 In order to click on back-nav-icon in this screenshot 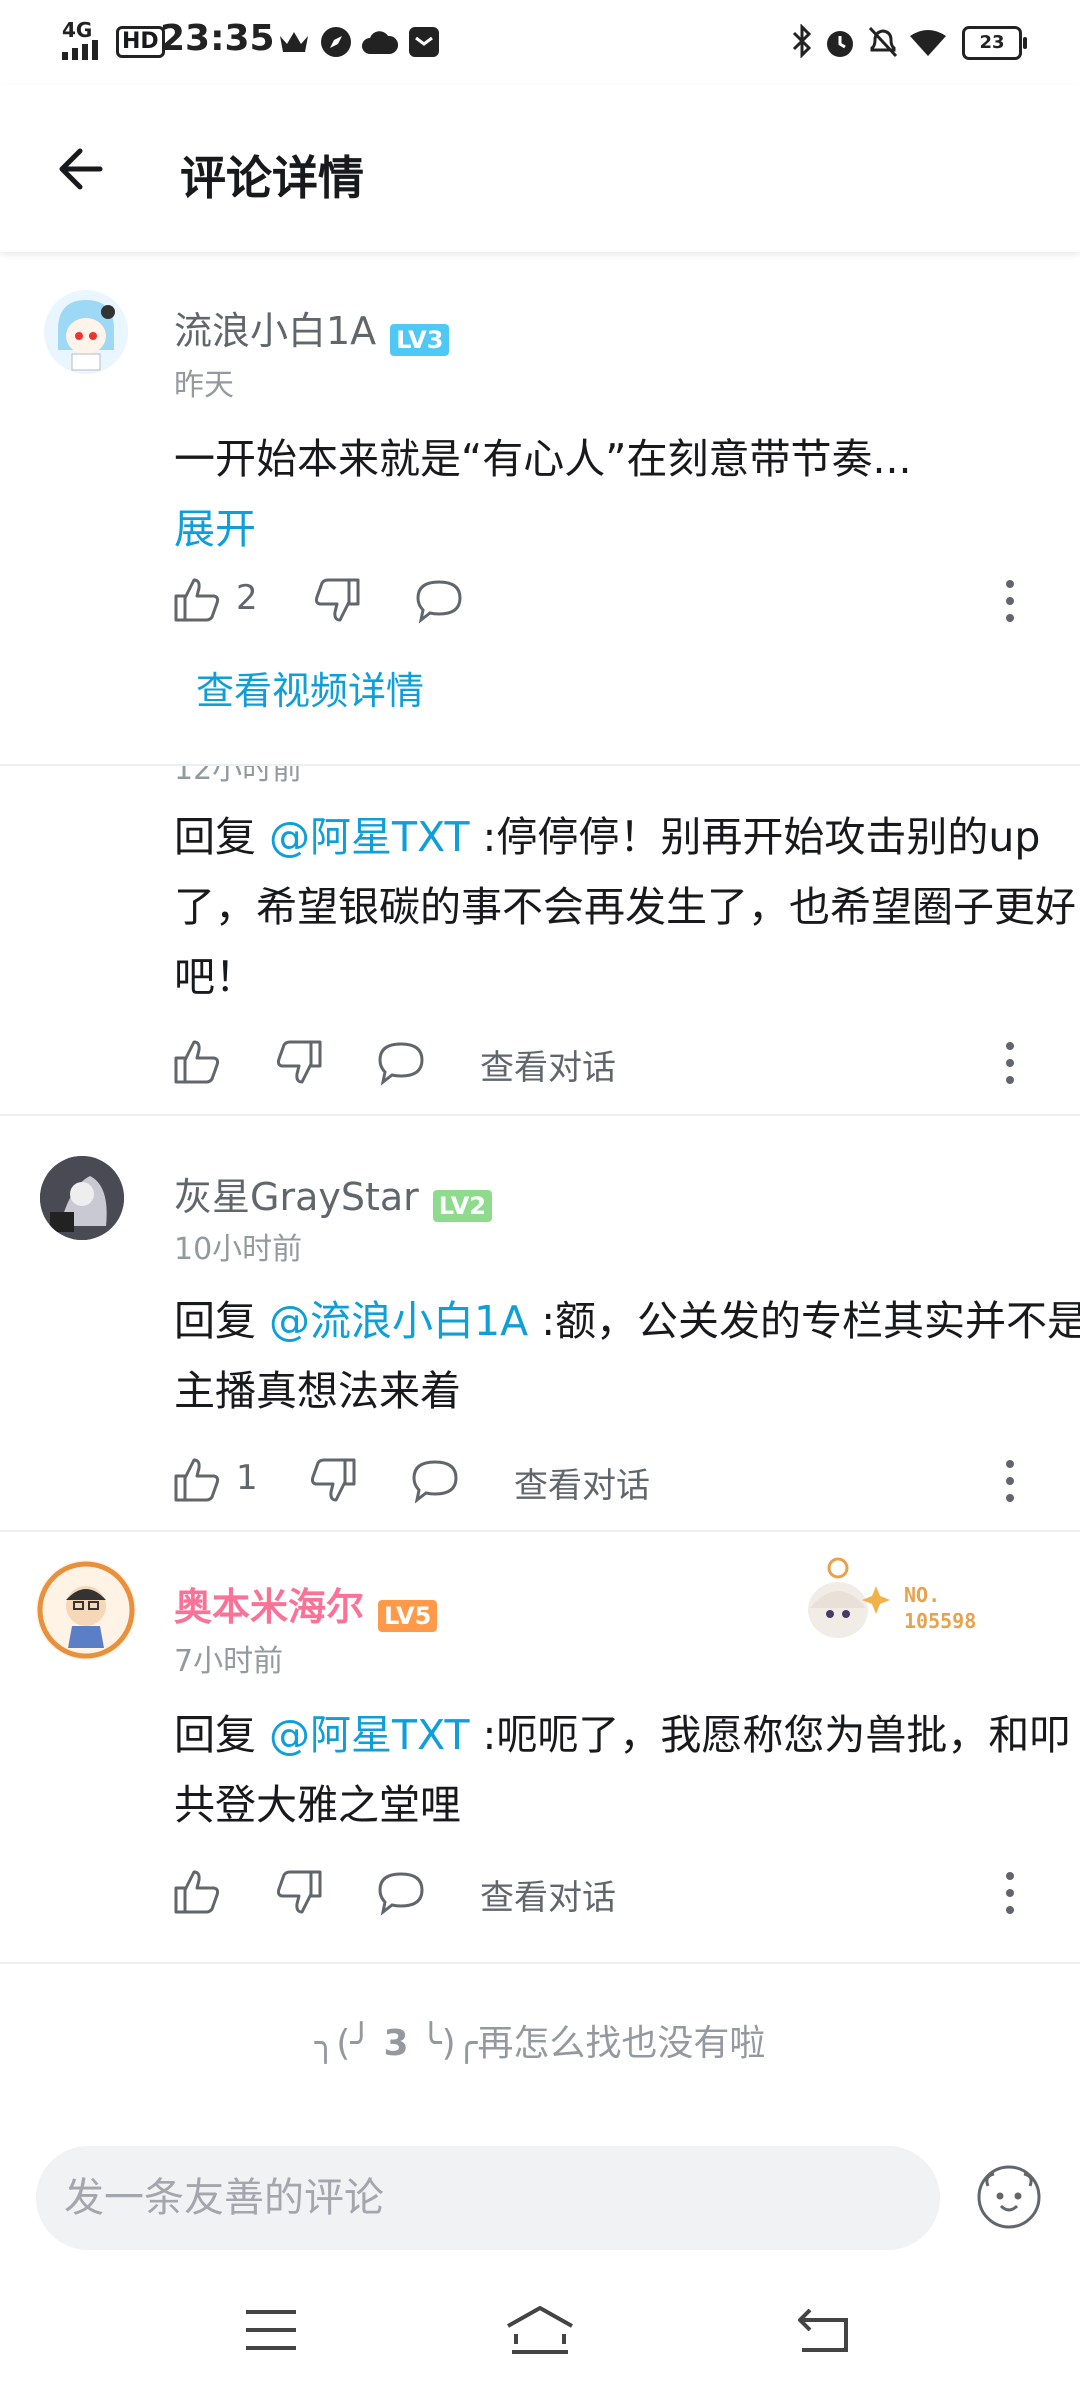, I will do `click(823, 2330)`.